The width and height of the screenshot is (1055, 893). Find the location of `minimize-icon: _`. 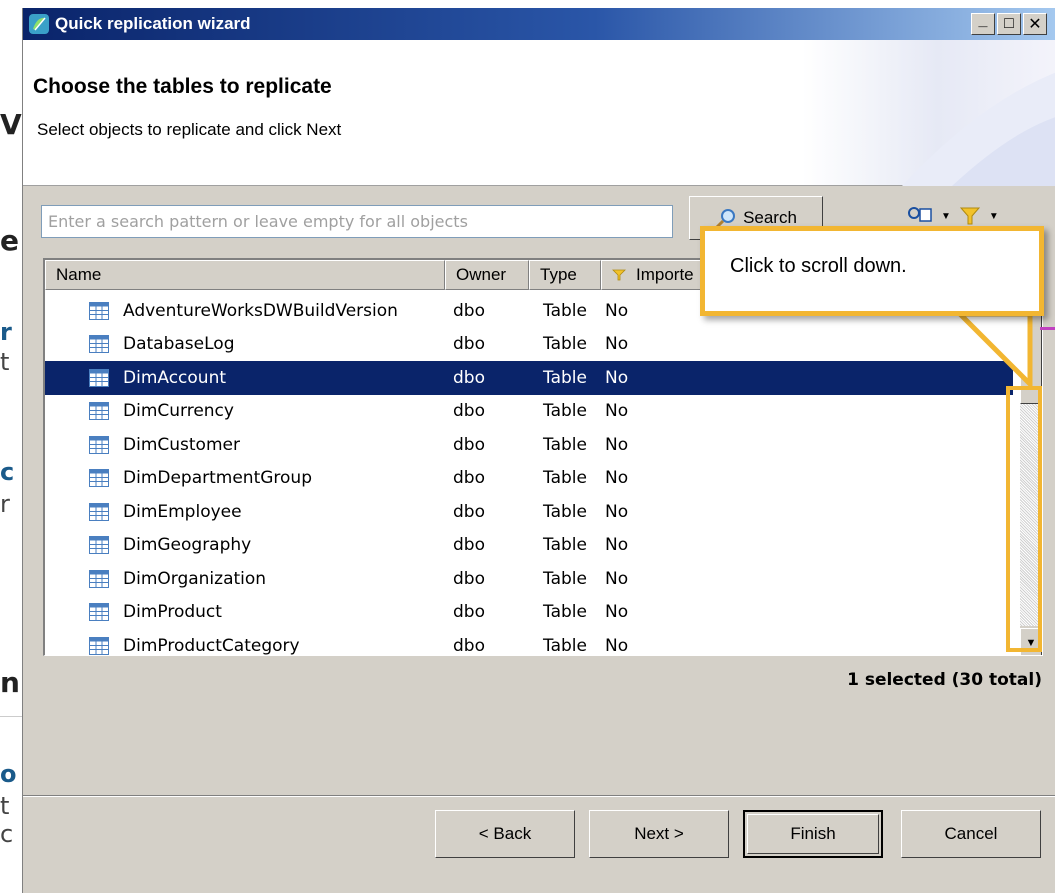

minimize-icon: _ is located at coordinates (983, 20).